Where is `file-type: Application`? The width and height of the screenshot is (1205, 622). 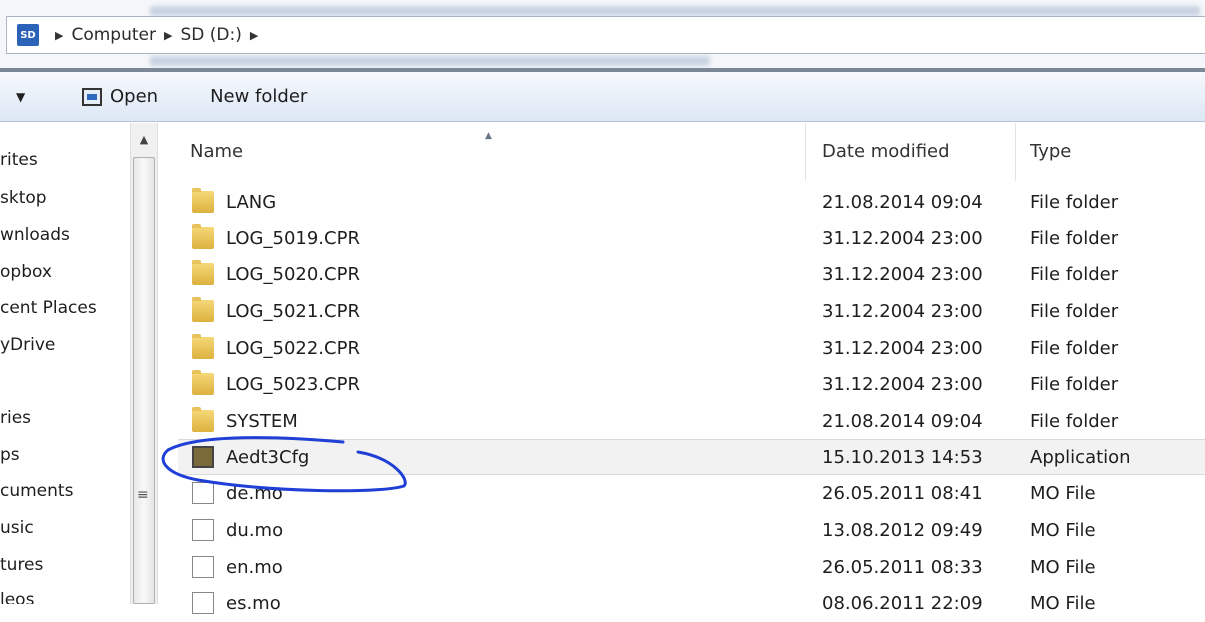 file-type: Application is located at coordinates (1080, 457).